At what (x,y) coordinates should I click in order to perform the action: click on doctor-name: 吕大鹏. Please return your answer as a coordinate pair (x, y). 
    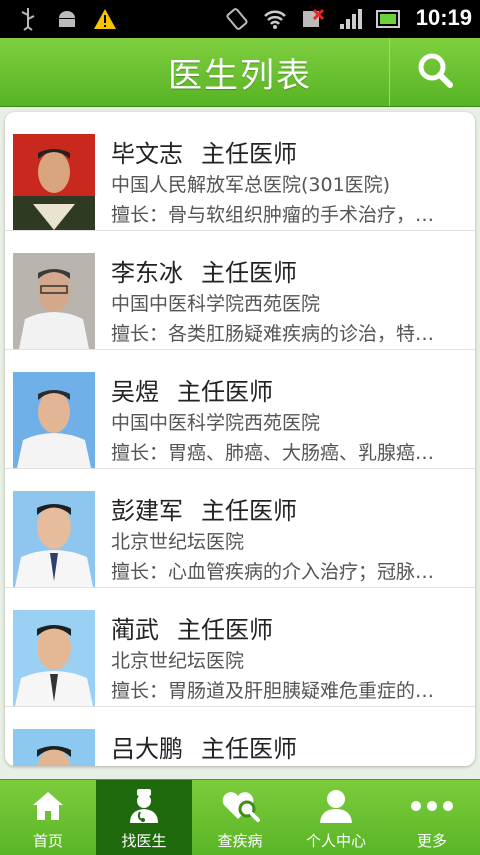
    Looking at the image, I should click on (147, 749).